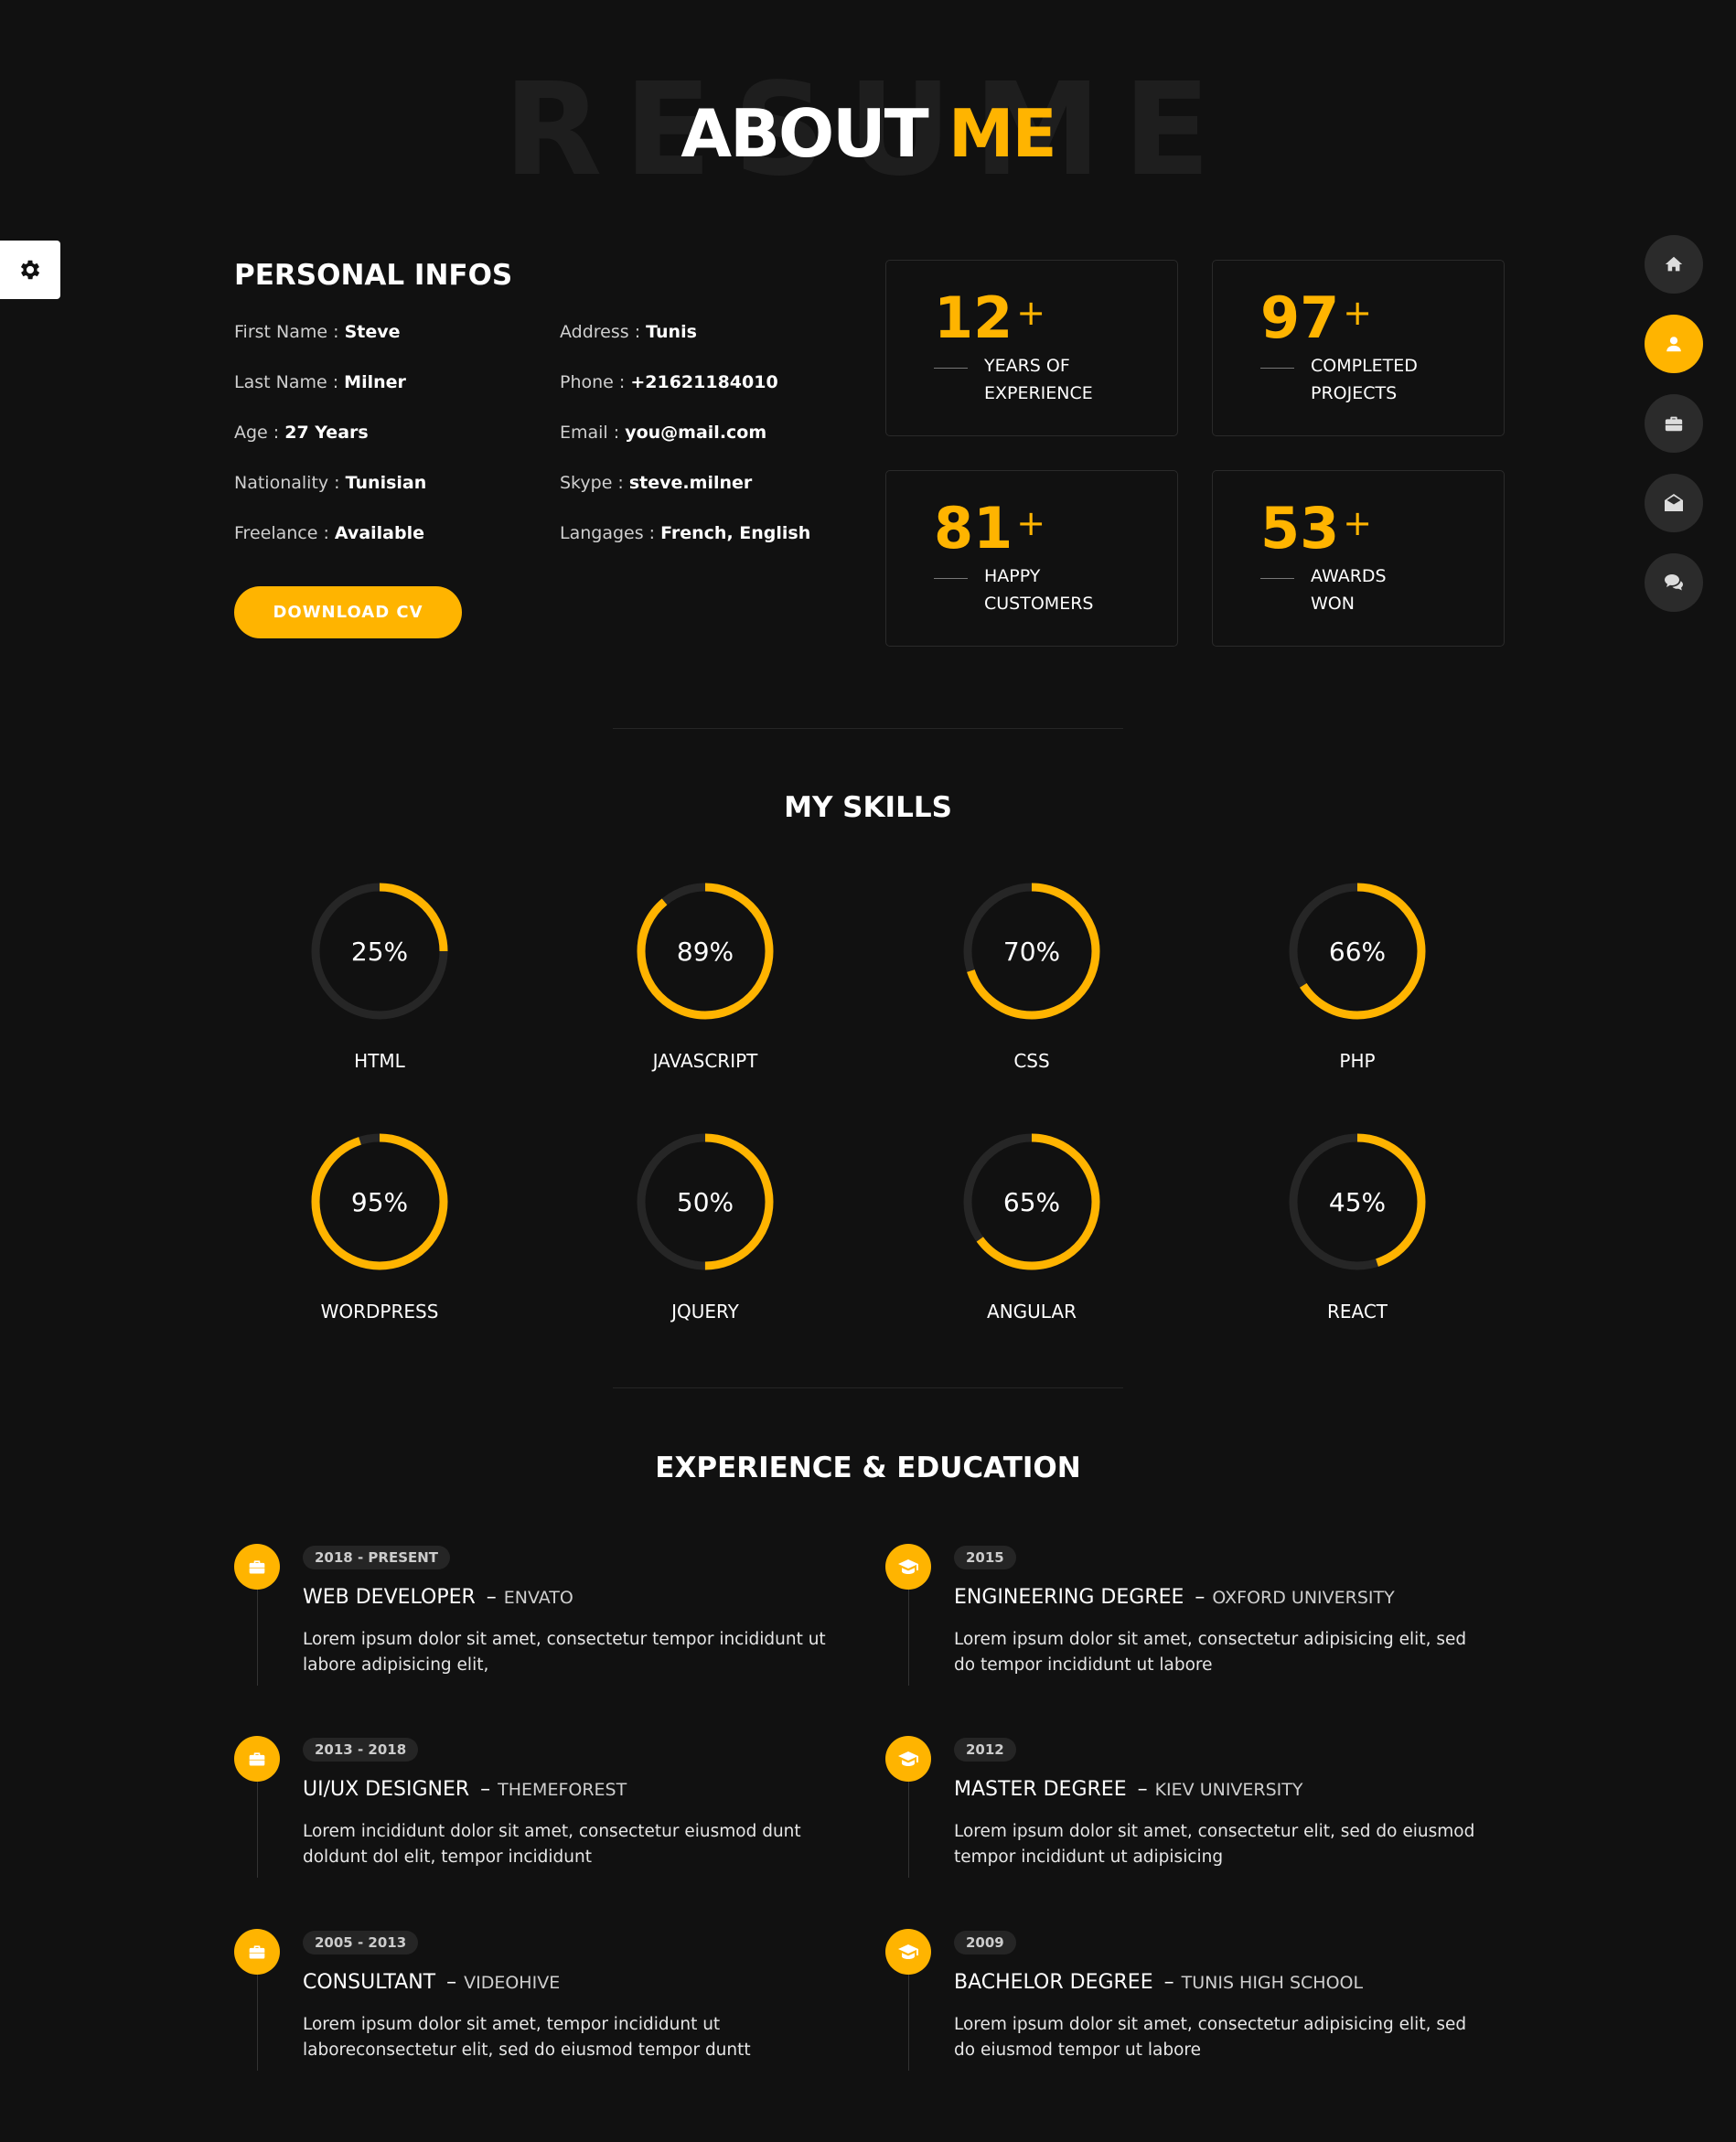 This screenshot has height=2142, width=1736. Describe the element at coordinates (1357, 1201) in the screenshot. I see `skill-percent: 45%` at that location.